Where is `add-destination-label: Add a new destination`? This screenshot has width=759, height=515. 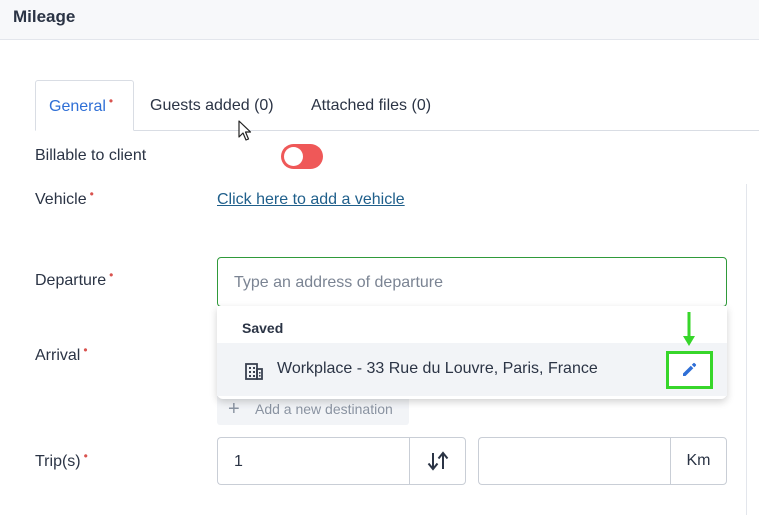 add-destination-label: Add a new destination is located at coordinates (324, 409).